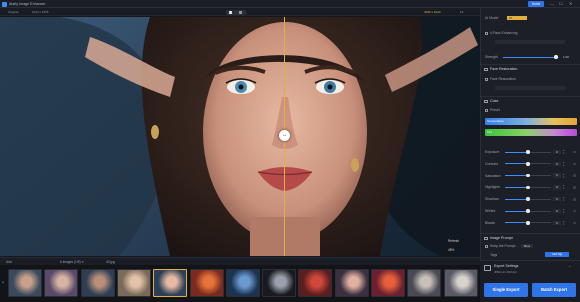 The width and height of the screenshot is (580, 302). Describe the element at coordinates (531, 110) in the screenshot. I see `preset-row: Preset` at that location.